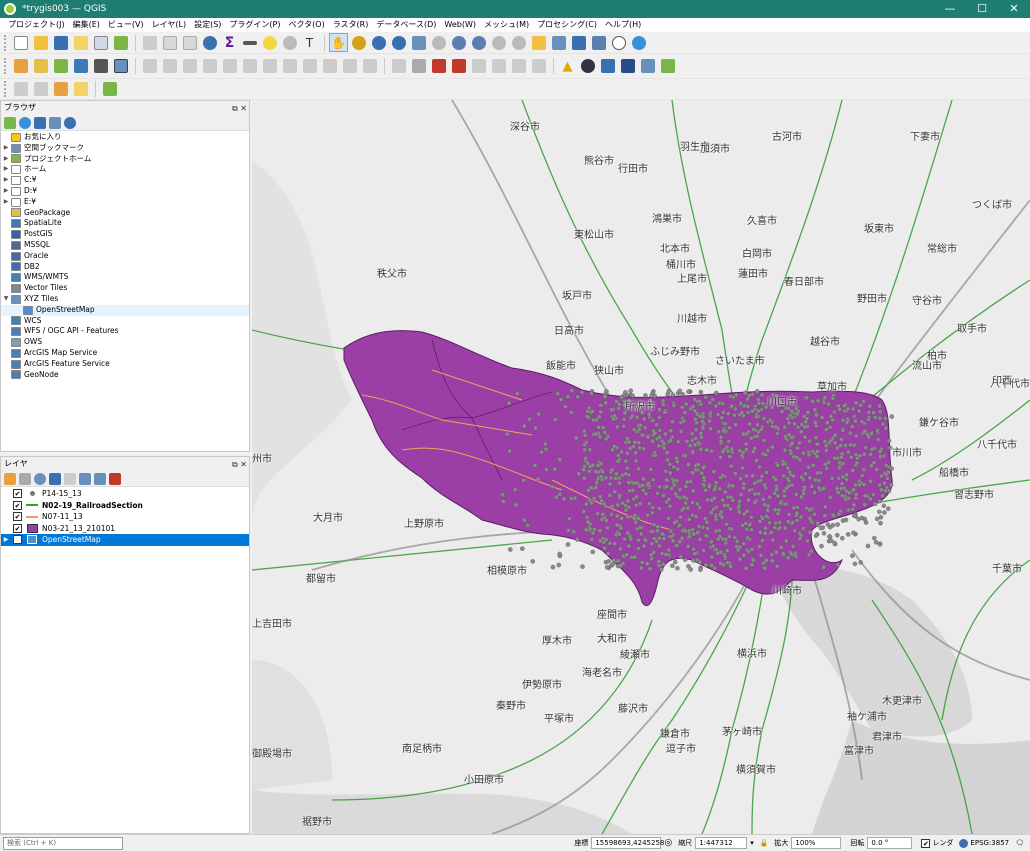  Describe the element at coordinates (125, 310) in the screenshot. I see `browser-item: OpenStreetMap` at that location.